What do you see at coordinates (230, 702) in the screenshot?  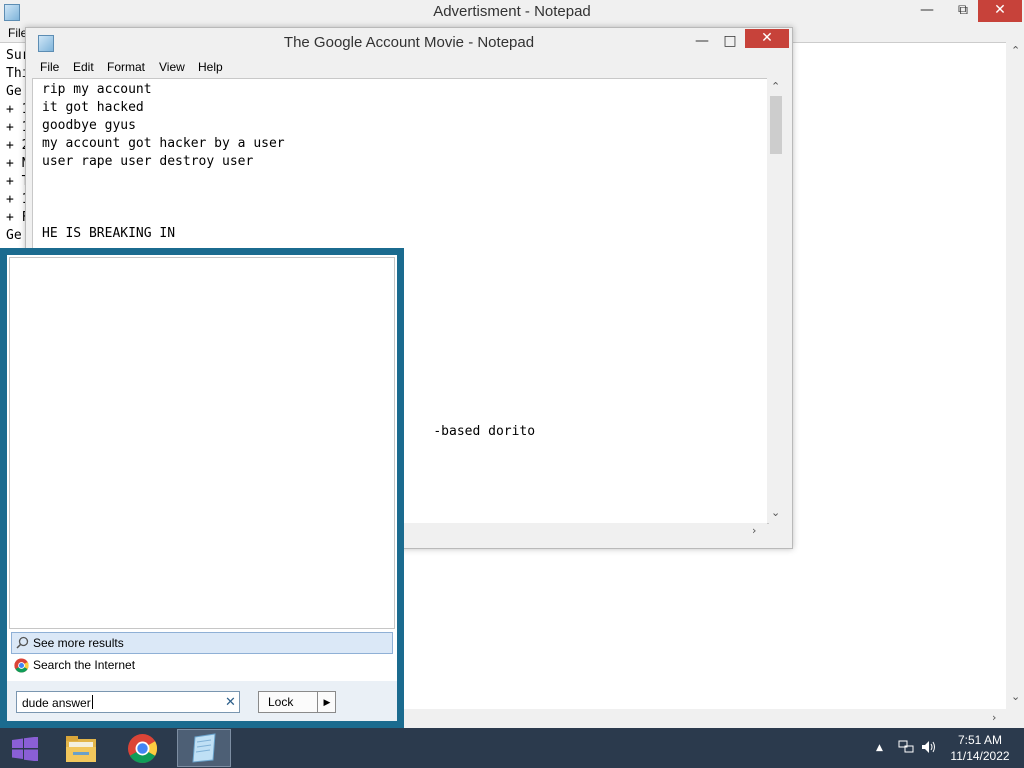 I see `clear-search-icon: ✕` at bounding box center [230, 702].